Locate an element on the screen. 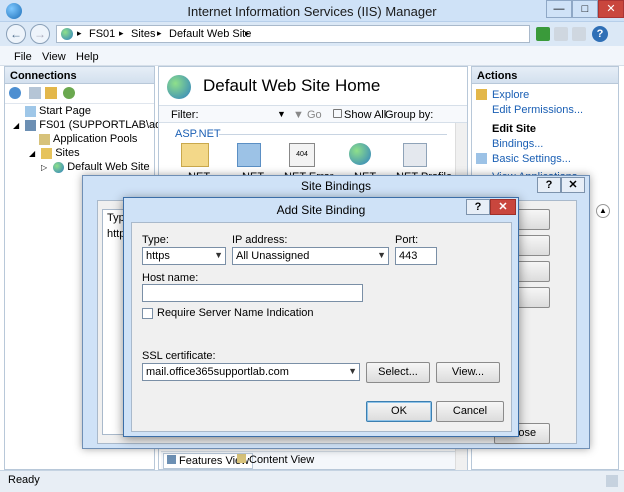 Image resolution: width=624 pixels, height=492 pixels. view-tabs: Features View Content View is located at coordinates (308, 460).